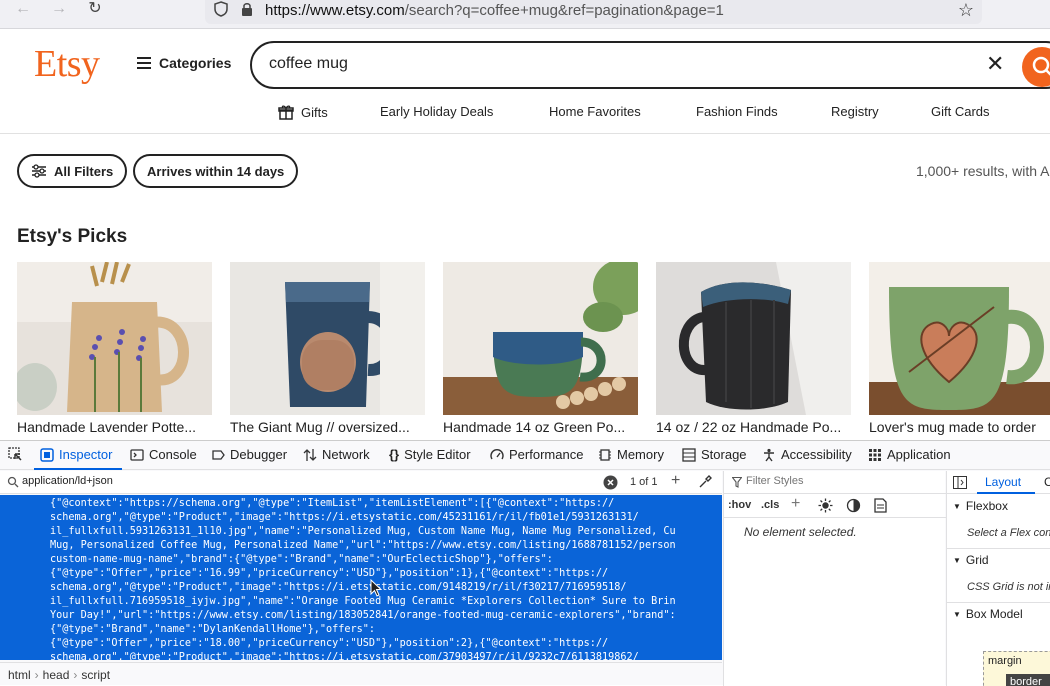  What do you see at coordinates (314, 112) in the screenshot?
I see `nav-label-gifts: Gifts` at bounding box center [314, 112].